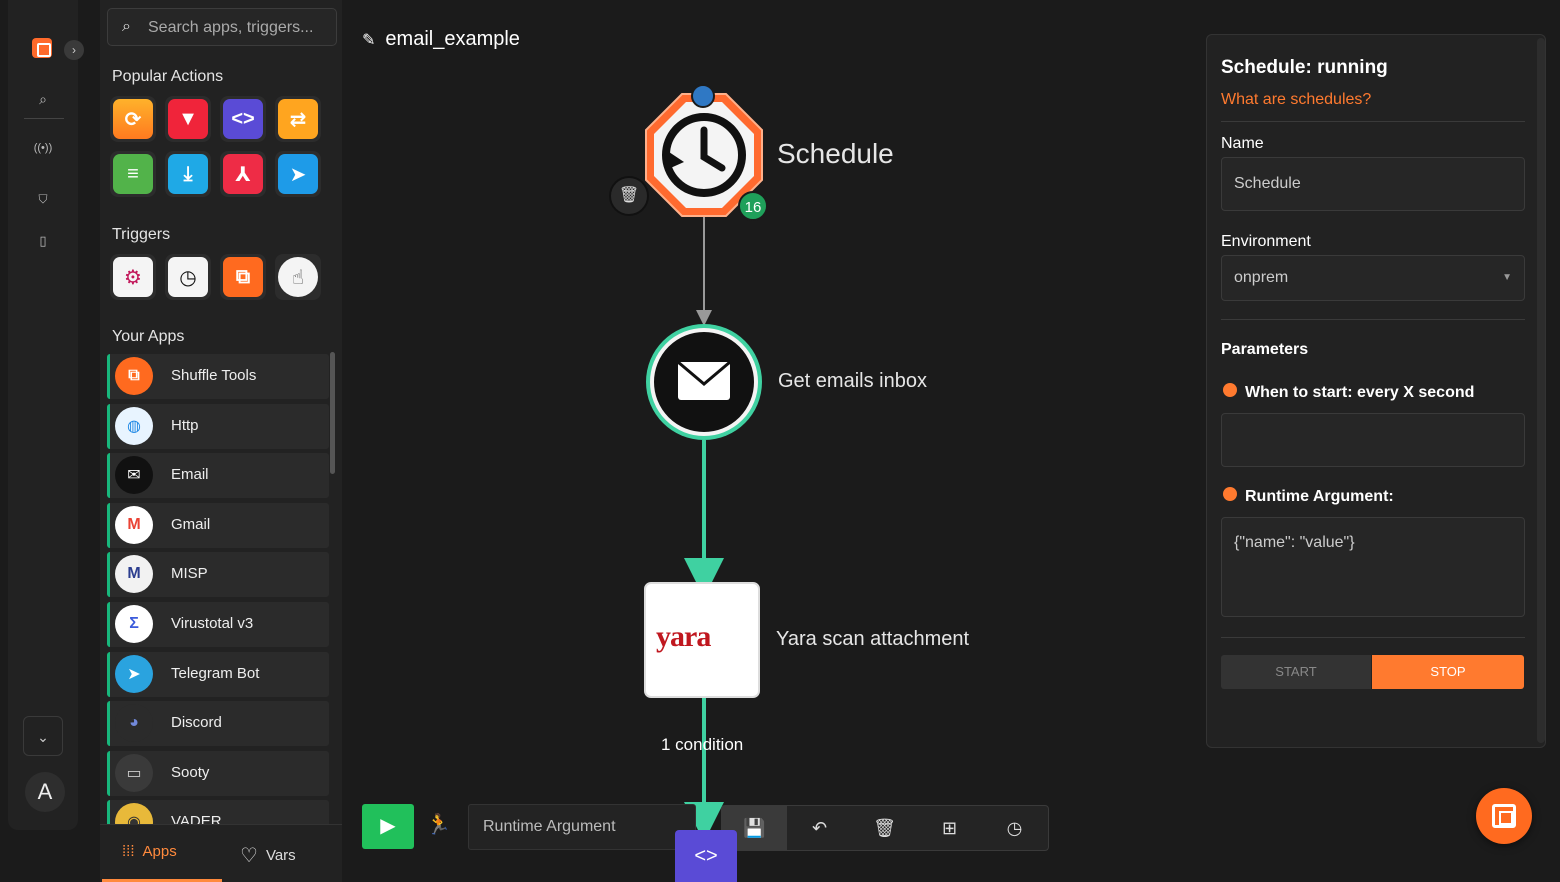  Describe the element at coordinates (706, 856) in the screenshot. I see `code-editor-button: <>` at that location.